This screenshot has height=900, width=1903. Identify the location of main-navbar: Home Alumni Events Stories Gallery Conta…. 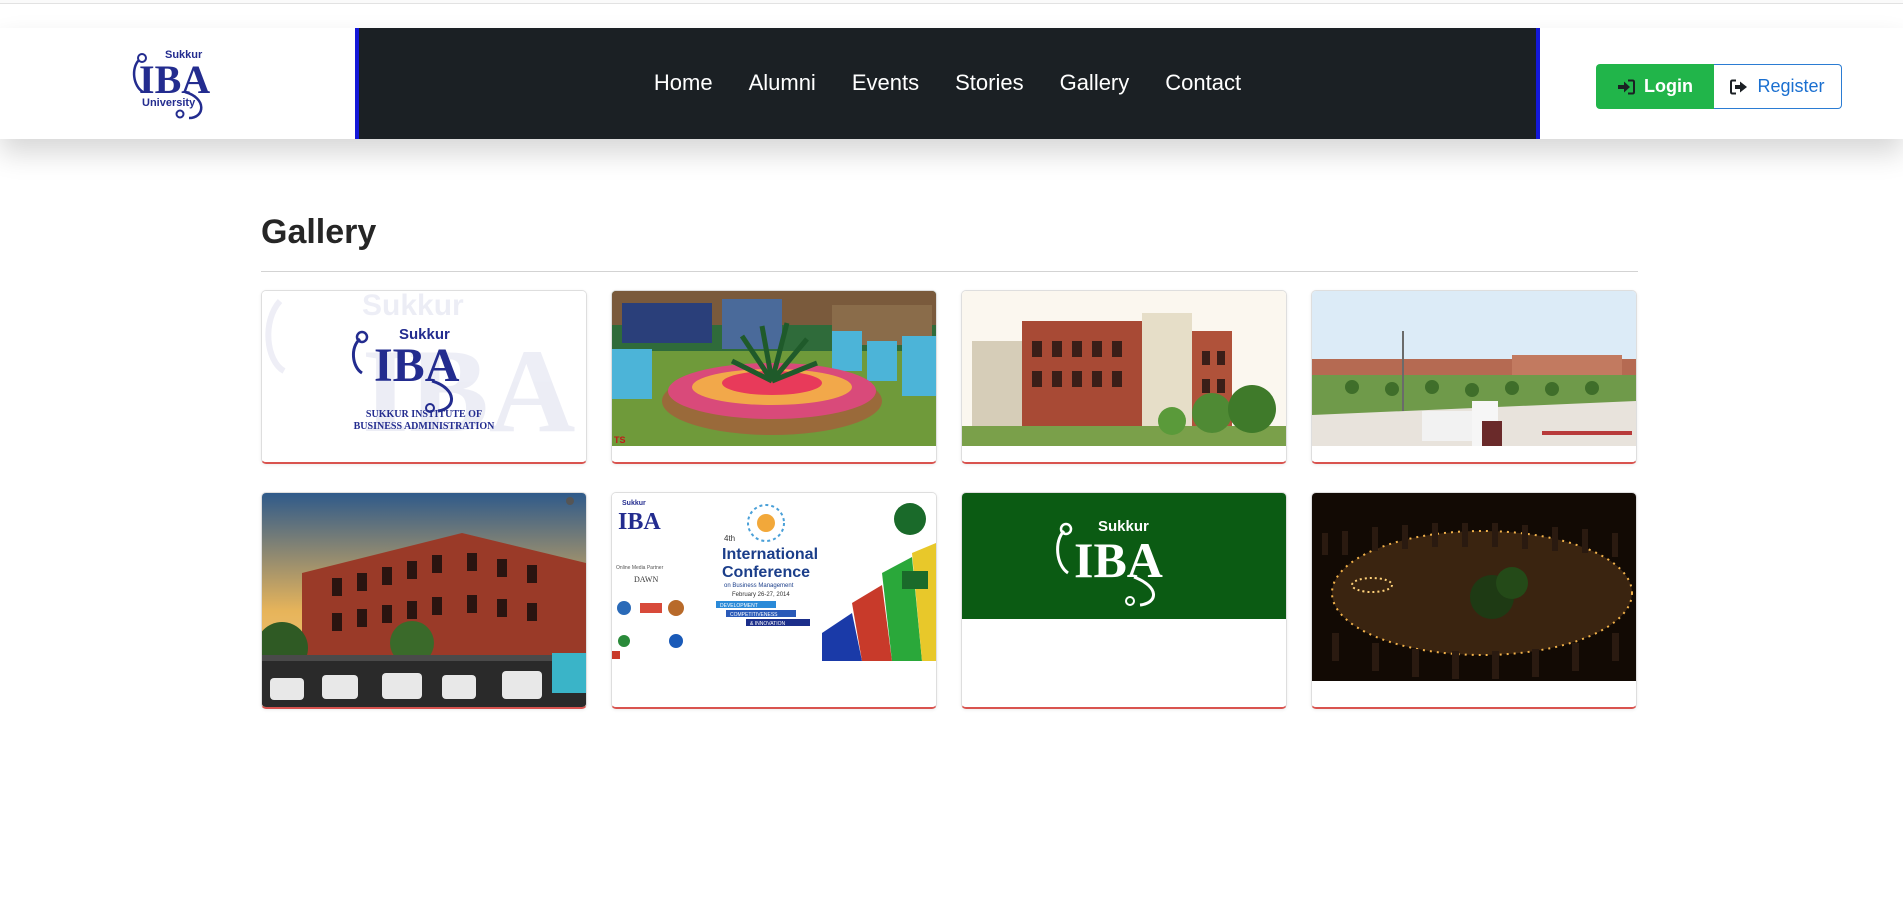
(947, 83).